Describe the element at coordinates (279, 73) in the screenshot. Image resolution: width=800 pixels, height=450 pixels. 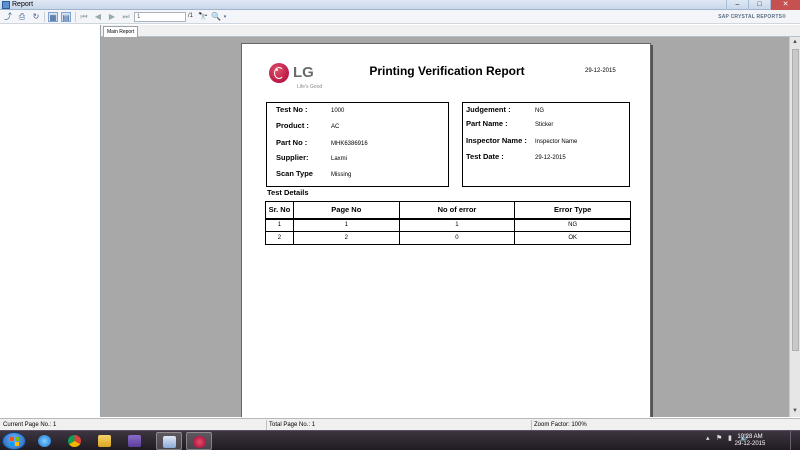
I see `lg-logo-icon` at that location.